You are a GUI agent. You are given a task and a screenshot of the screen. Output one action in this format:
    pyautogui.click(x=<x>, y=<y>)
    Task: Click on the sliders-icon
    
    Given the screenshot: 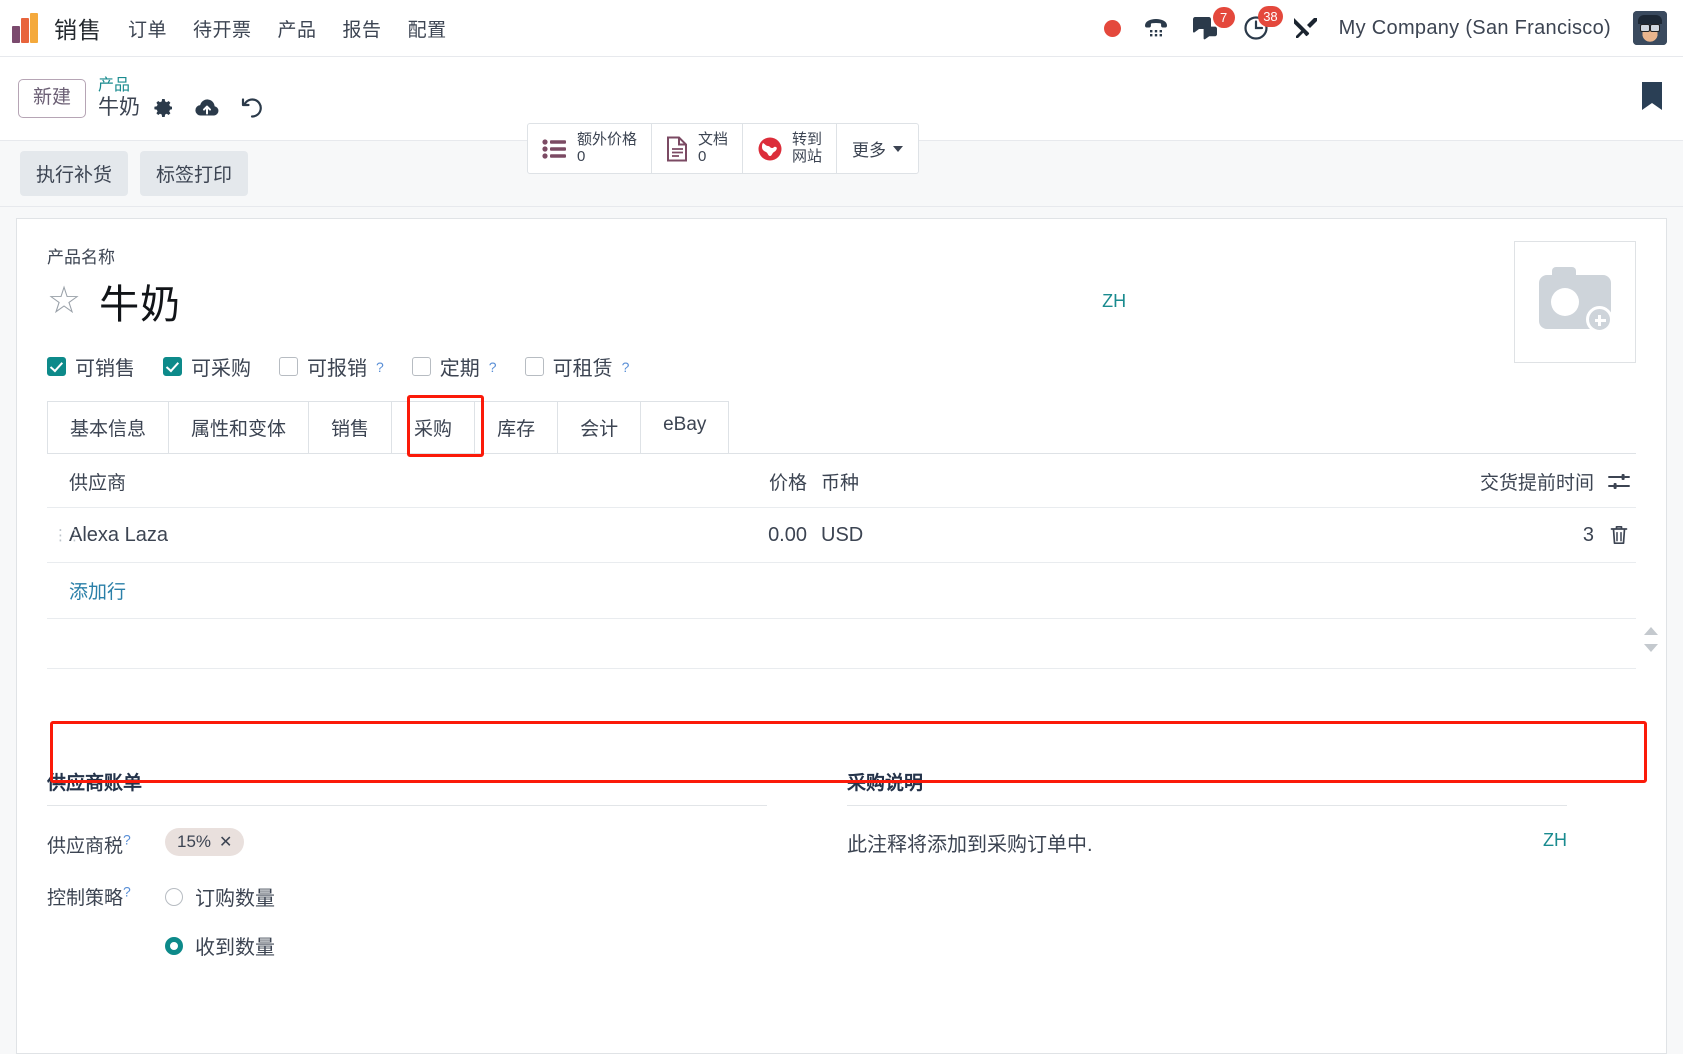 What is the action you would take?
    pyautogui.click(x=1619, y=482)
    